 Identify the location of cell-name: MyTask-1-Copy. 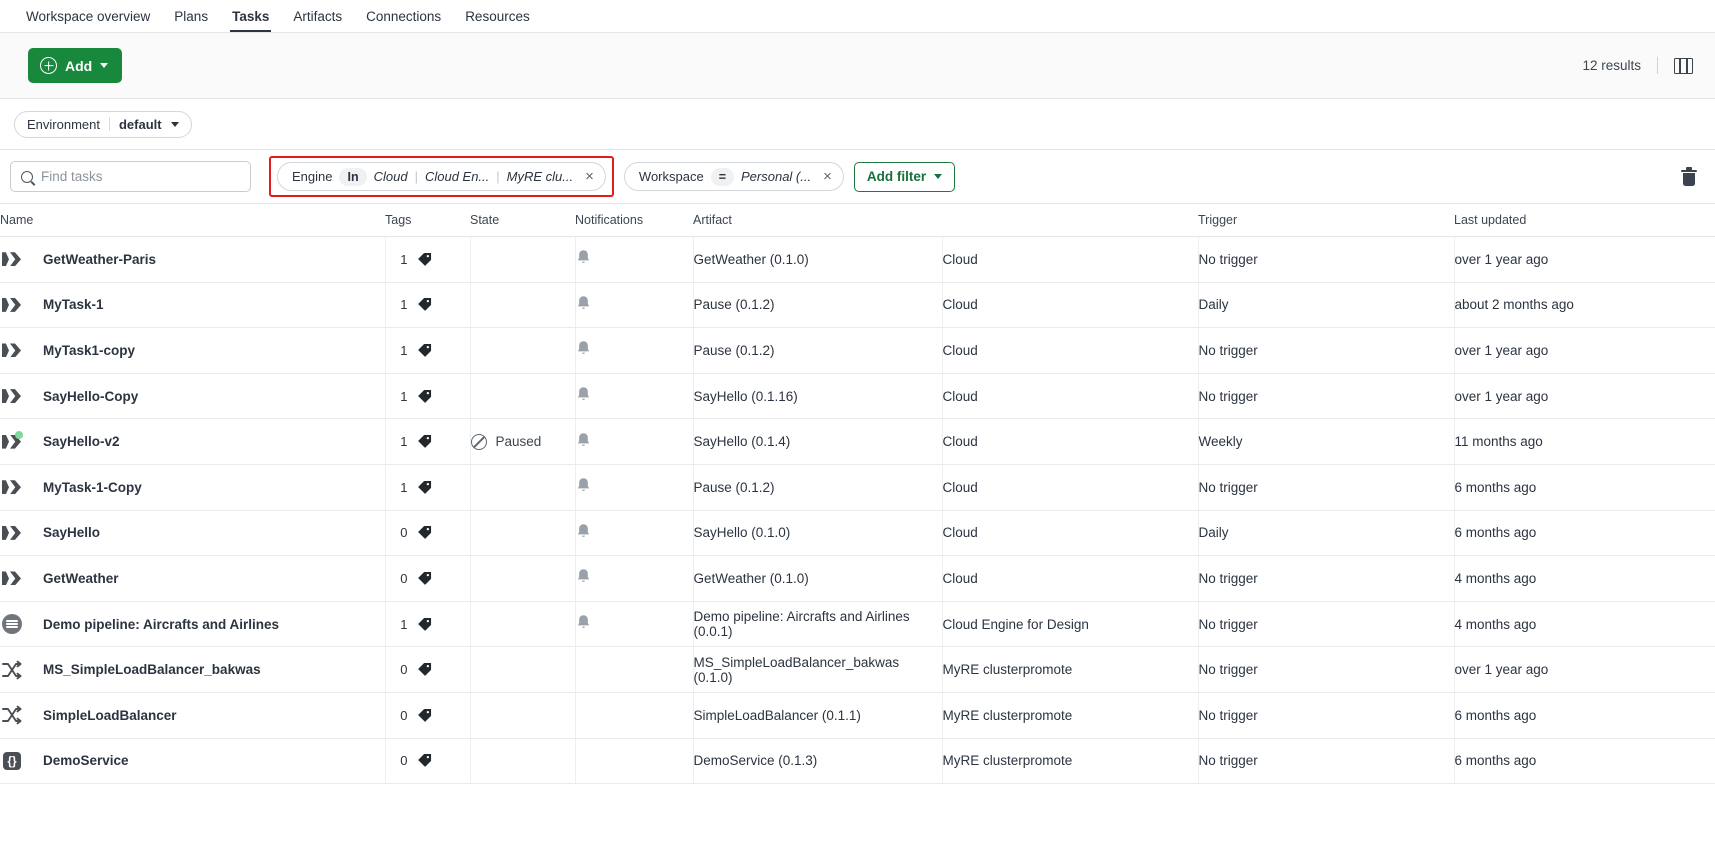
(193, 487).